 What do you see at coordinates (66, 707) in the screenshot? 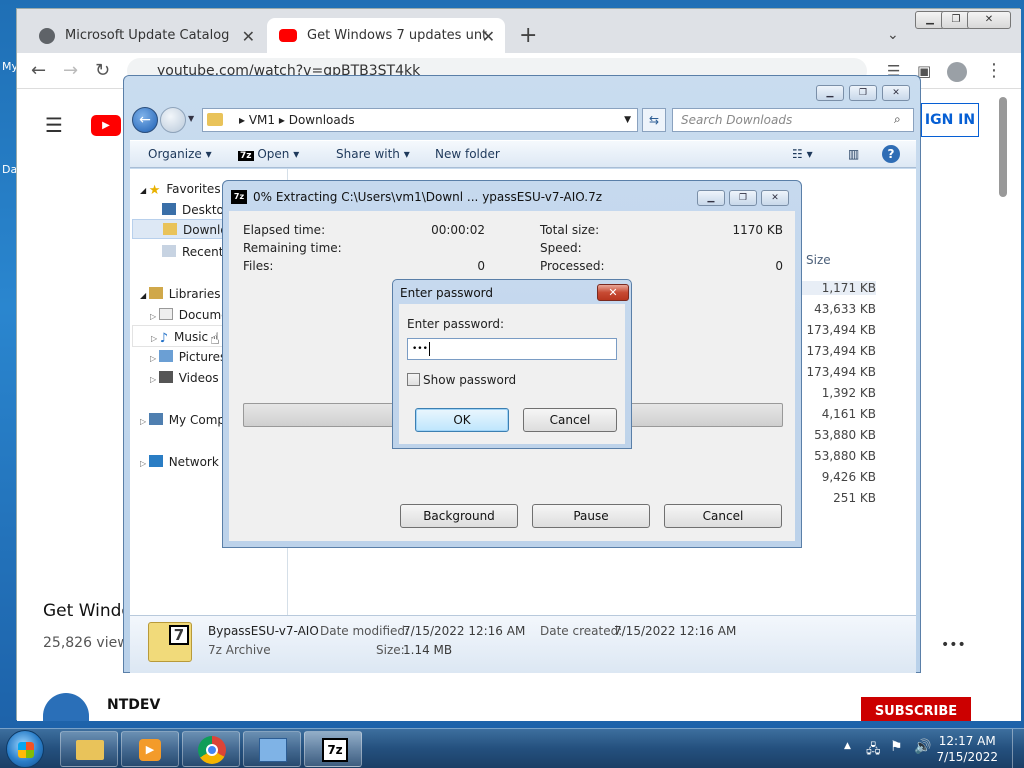
I see `channel-avatar` at bounding box center [66, 707].